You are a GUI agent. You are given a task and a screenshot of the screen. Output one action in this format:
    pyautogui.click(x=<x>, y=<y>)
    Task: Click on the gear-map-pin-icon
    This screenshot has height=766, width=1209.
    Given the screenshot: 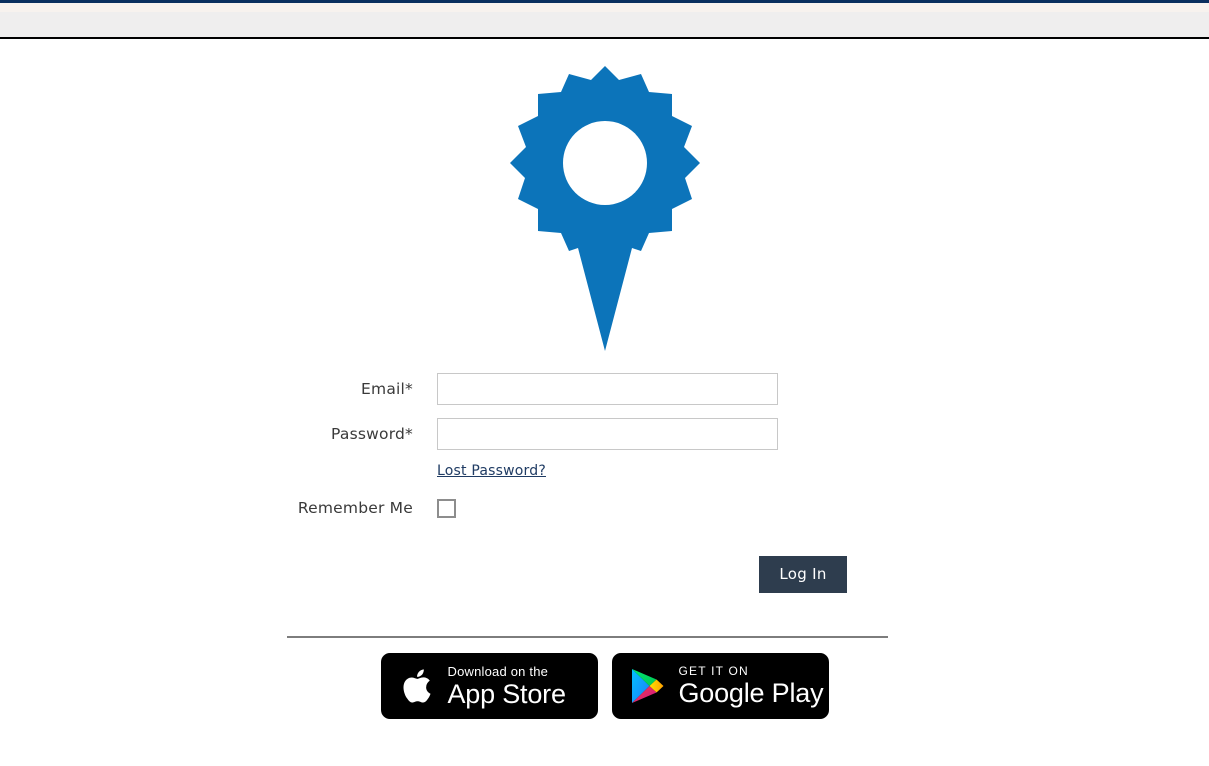 What is the action you would take?
    pyautogui.click(x=604, y=208)
    